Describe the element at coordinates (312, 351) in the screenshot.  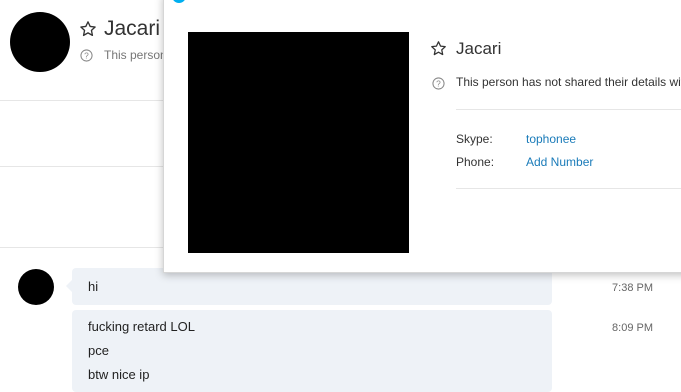
I see `message-bubble: fucking retard LOL pce btw nice ip` at that location.